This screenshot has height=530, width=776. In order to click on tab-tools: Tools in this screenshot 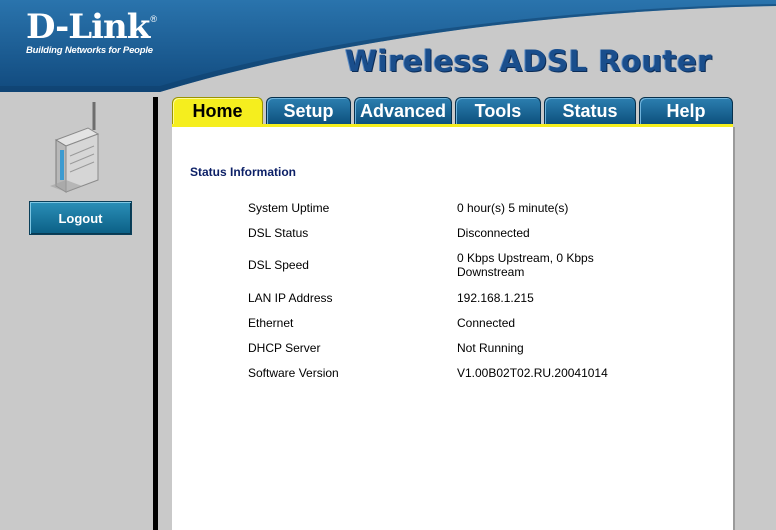, I will do `click(498, 111)`.